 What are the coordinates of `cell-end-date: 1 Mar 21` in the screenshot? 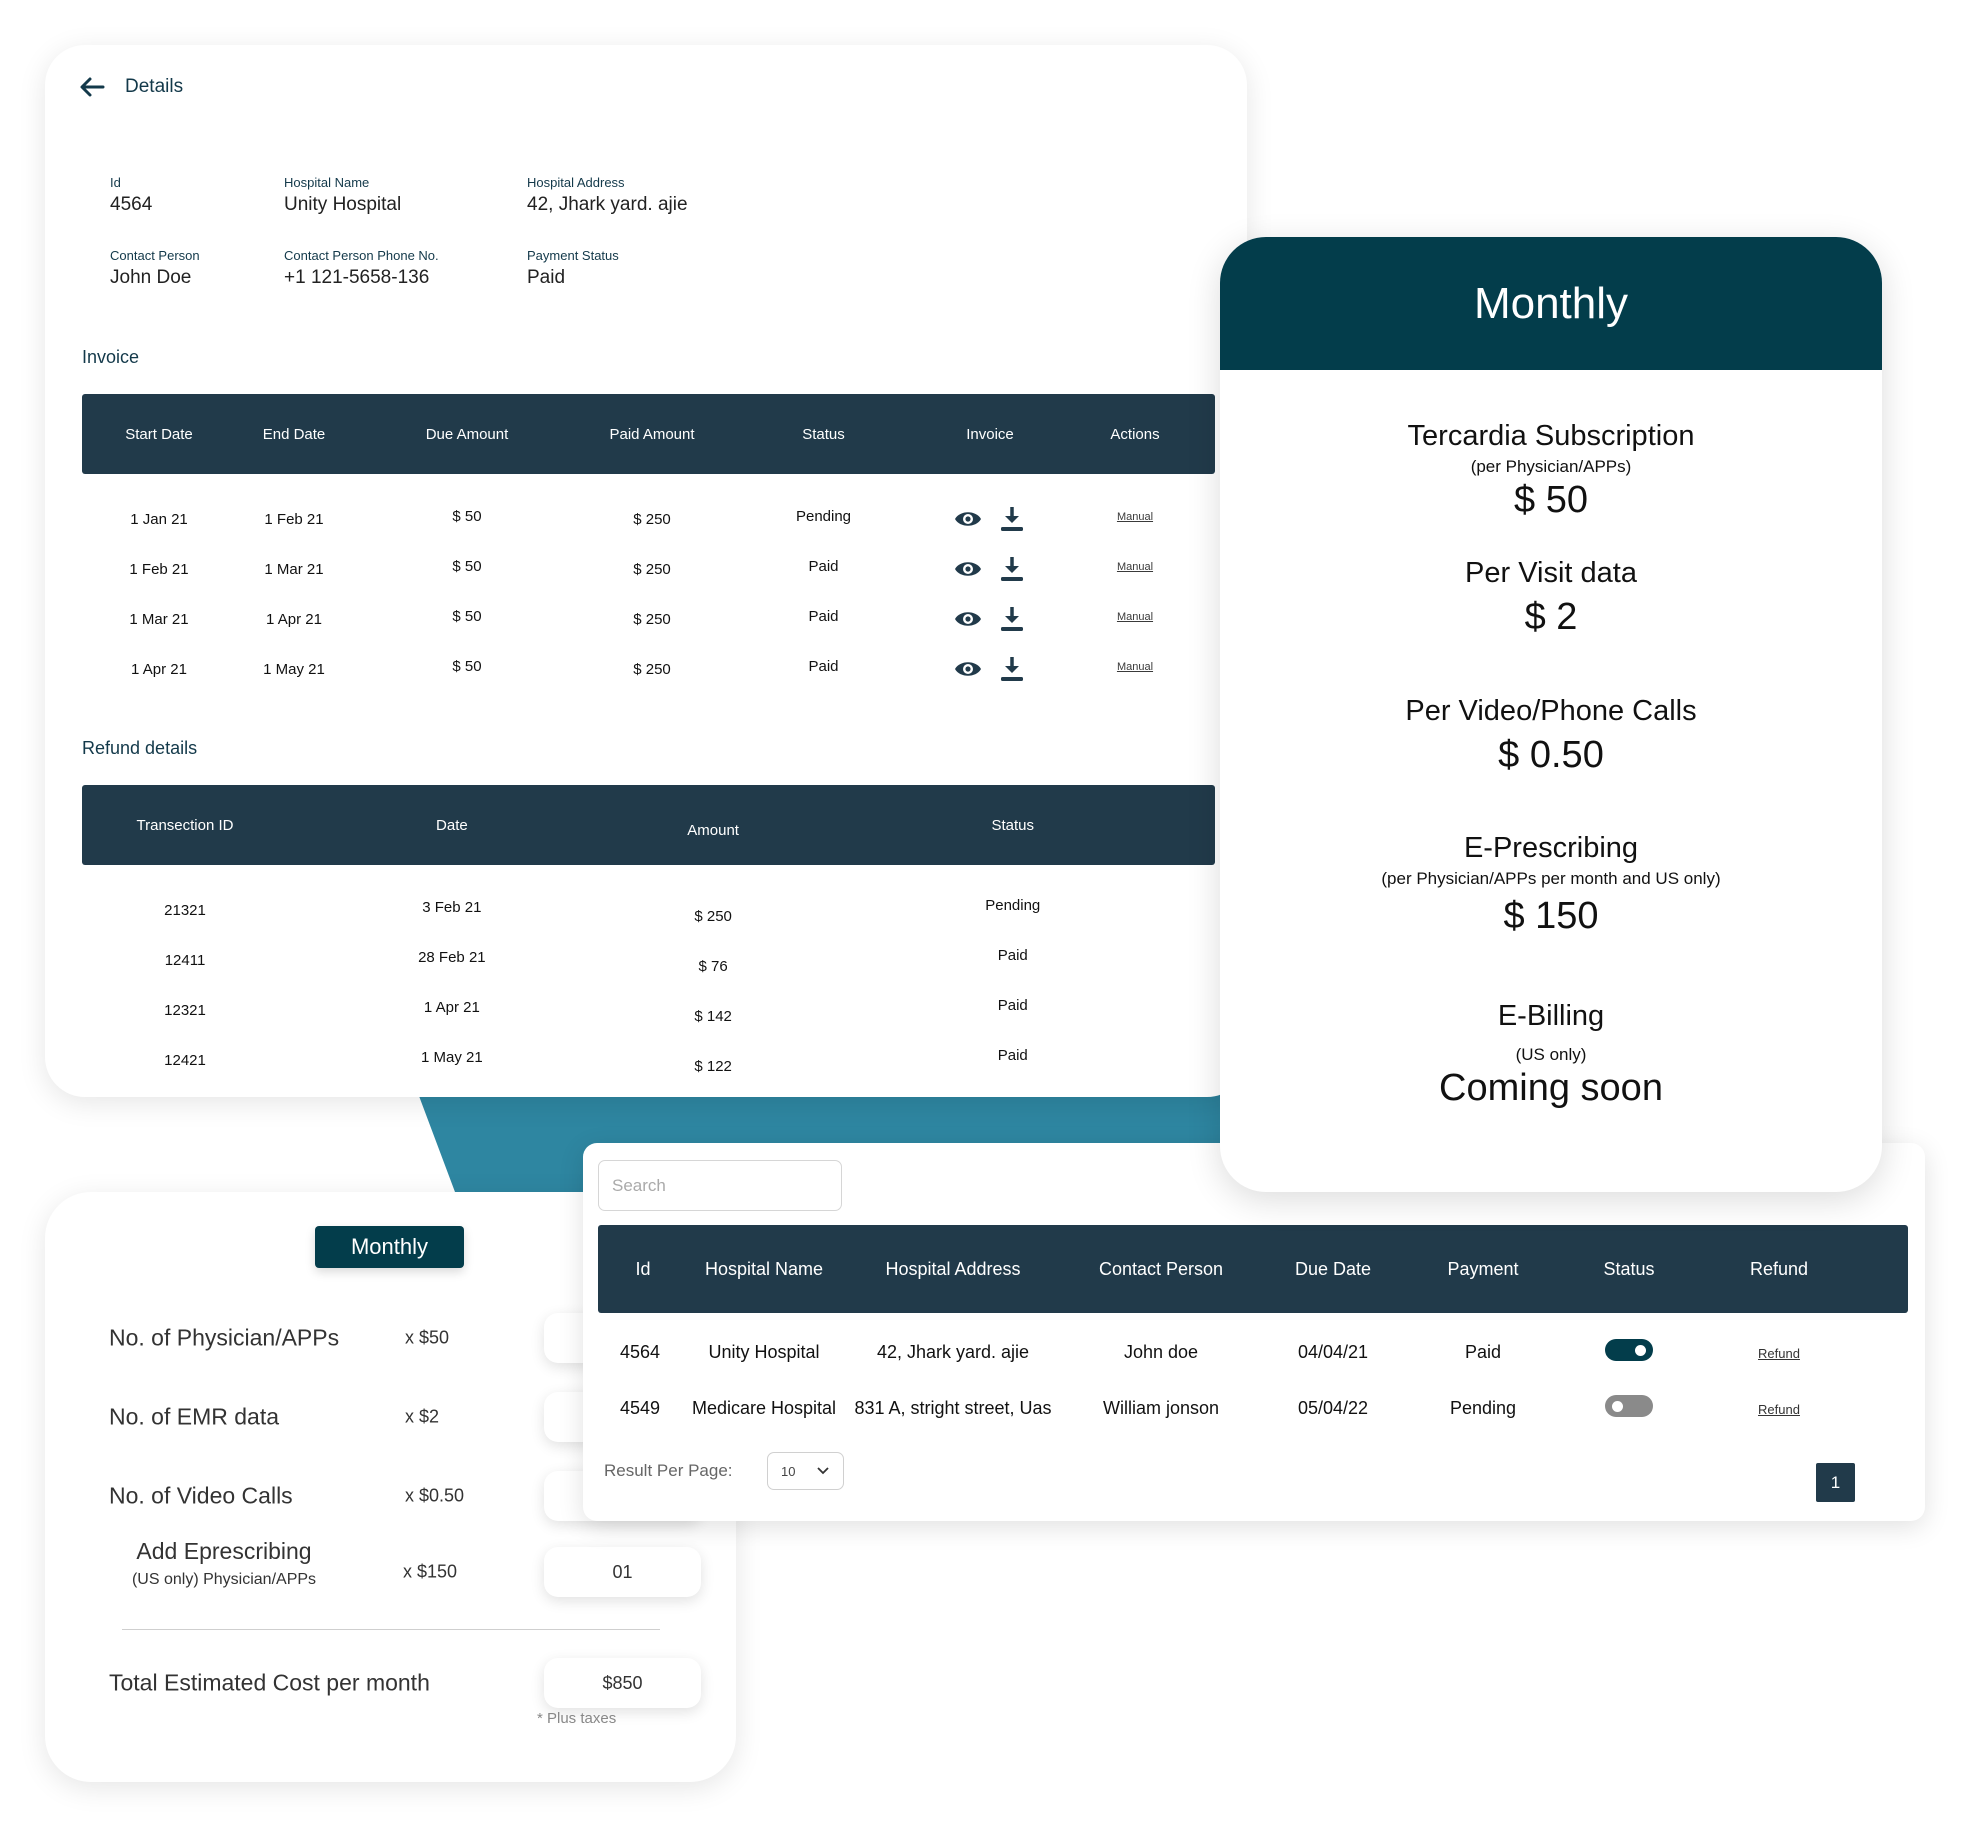 It's located at (294, 569).